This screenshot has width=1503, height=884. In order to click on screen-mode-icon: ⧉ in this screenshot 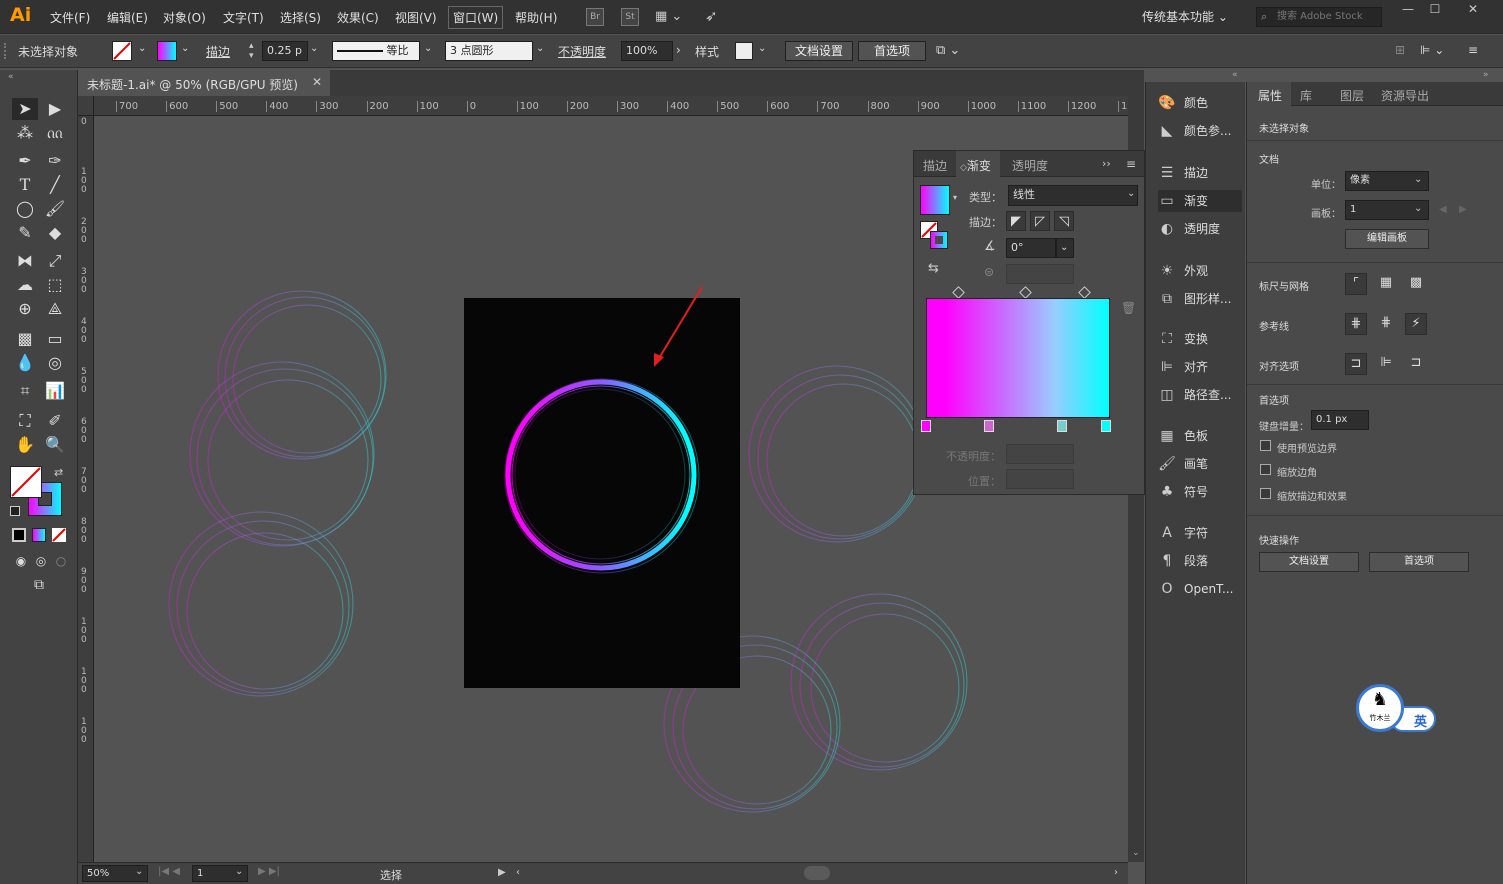, I will do `click(39, 585)`.